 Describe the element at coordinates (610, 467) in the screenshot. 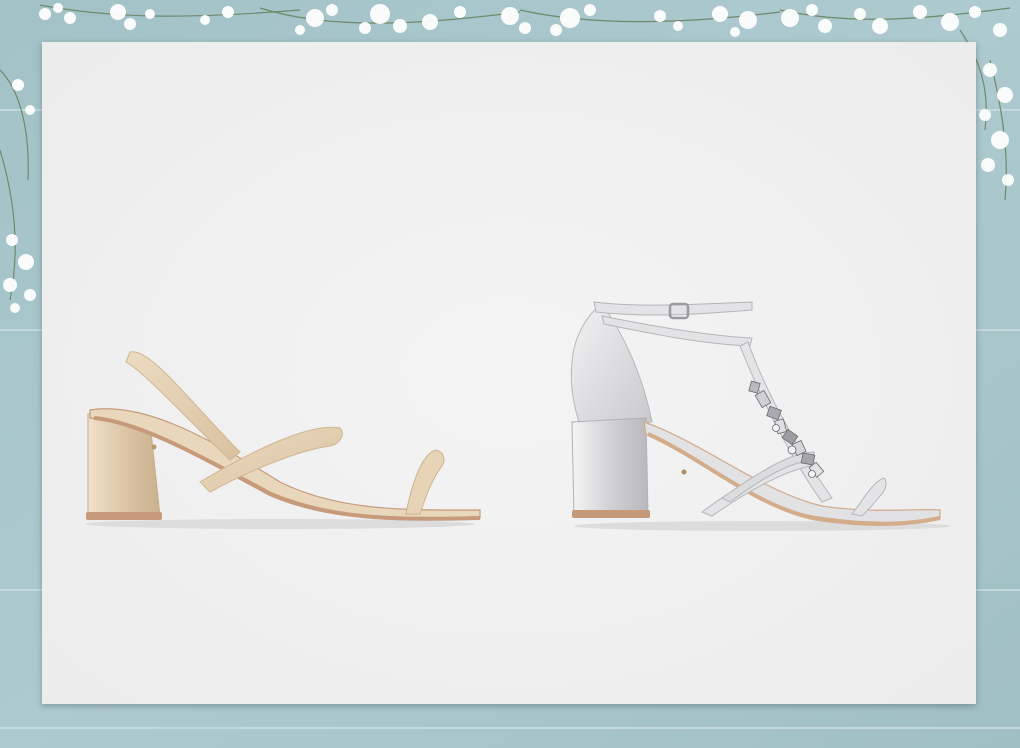

I see `heel` at that location.